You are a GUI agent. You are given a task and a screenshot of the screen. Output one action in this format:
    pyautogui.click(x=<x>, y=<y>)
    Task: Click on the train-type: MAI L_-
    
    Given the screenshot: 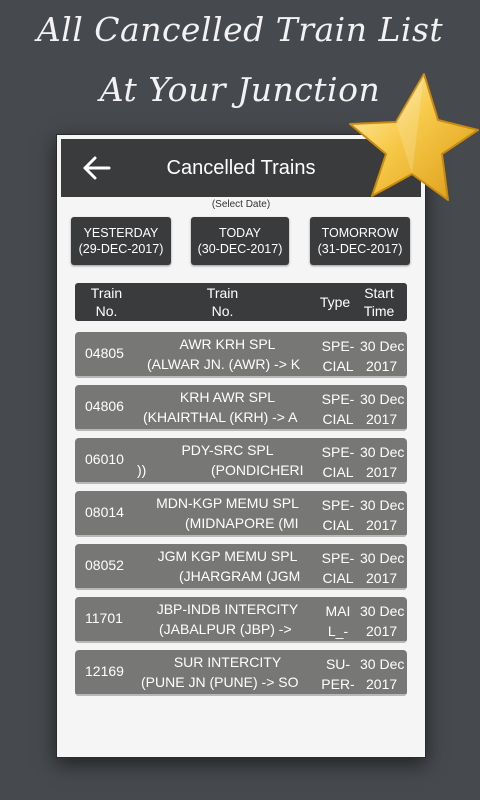 What is the action you would take?
    pyautogui.click(x=338, y=622)
    